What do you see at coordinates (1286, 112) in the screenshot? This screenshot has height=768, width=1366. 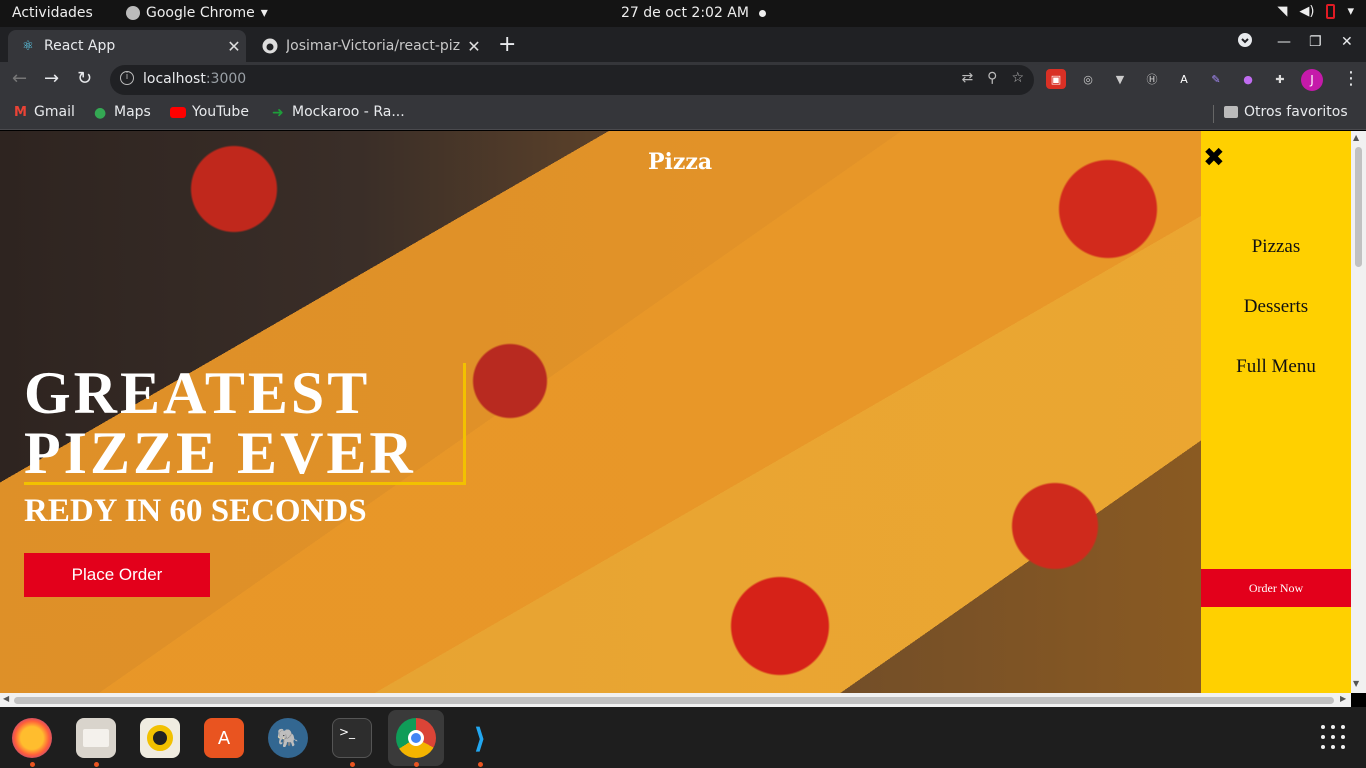 I see `other-bookmarks-folder: Otros favoritos` at bounding box center [1286, 112].